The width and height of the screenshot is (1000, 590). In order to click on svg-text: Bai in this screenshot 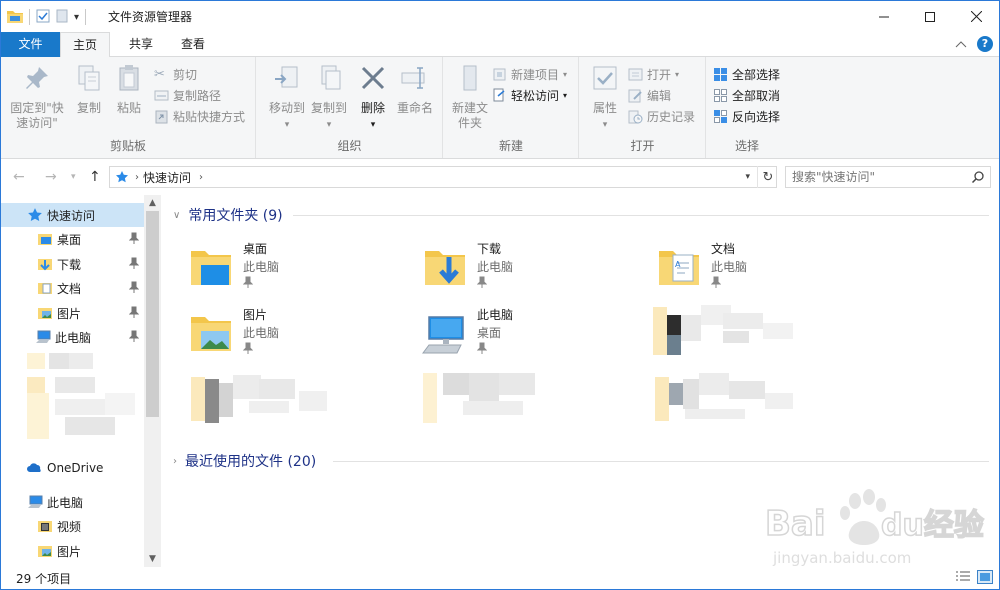, I will do `click(795, 524)`.